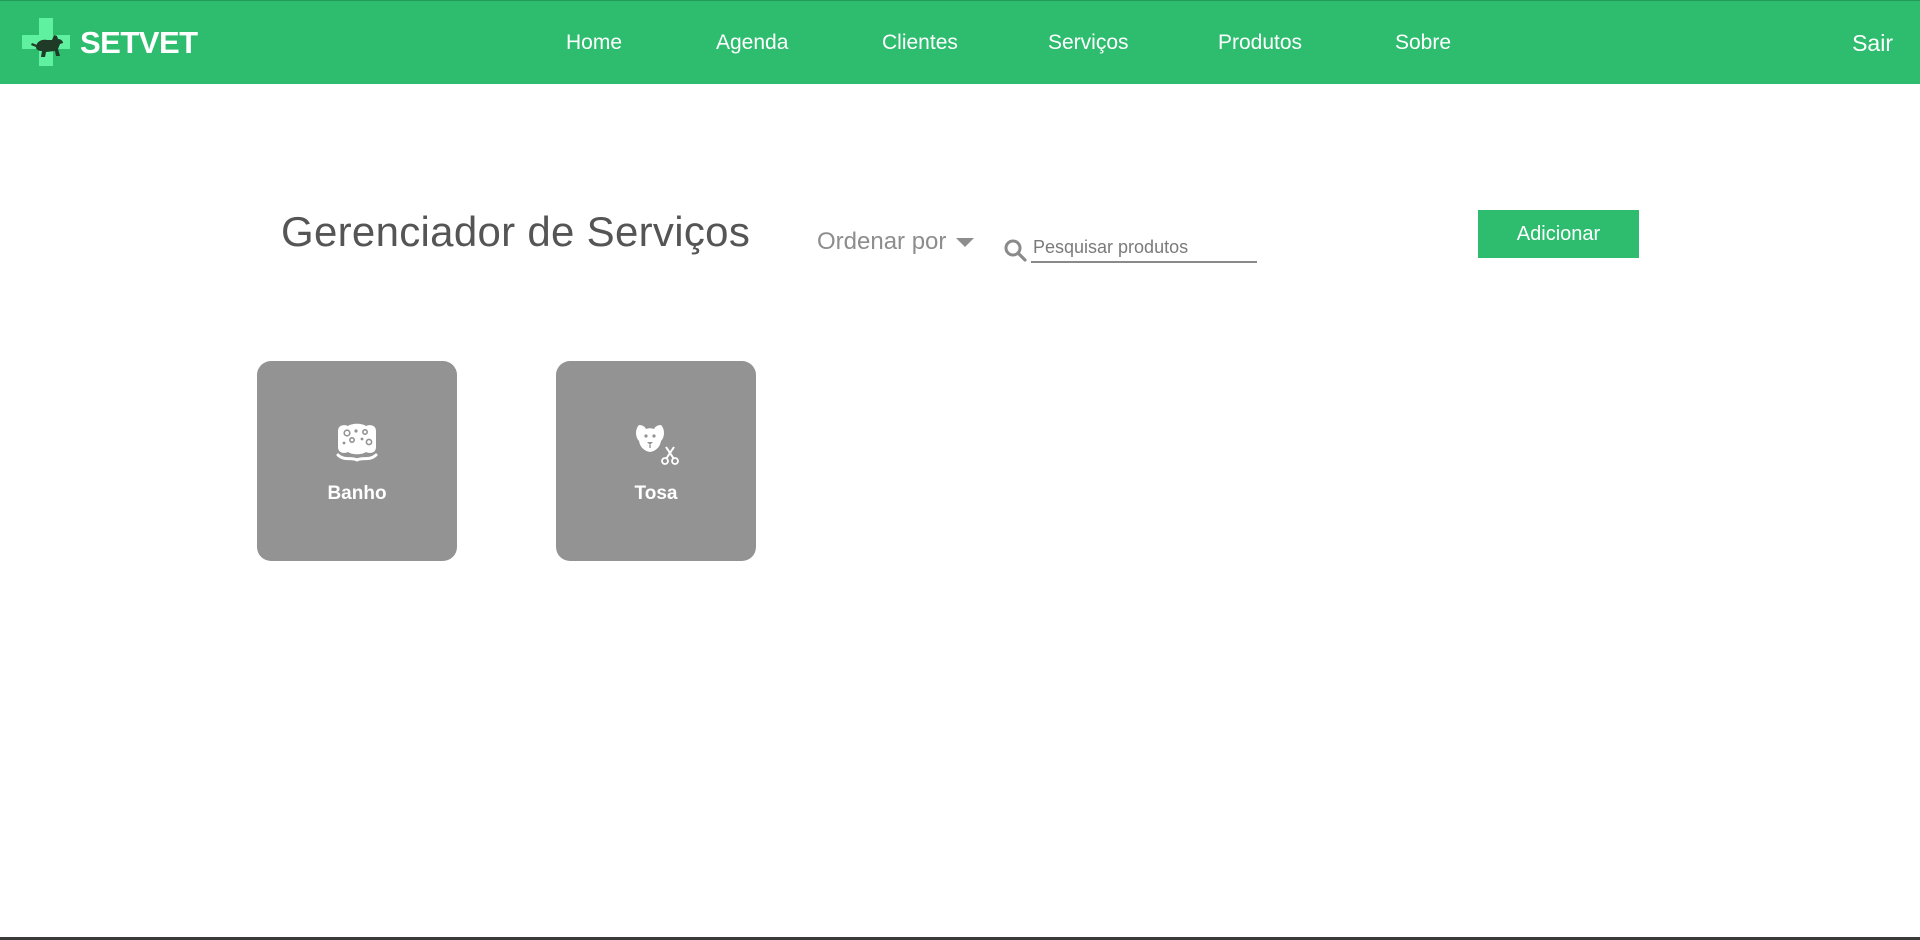  I want to click on add-button: Adicionar, so click(1558, 234).